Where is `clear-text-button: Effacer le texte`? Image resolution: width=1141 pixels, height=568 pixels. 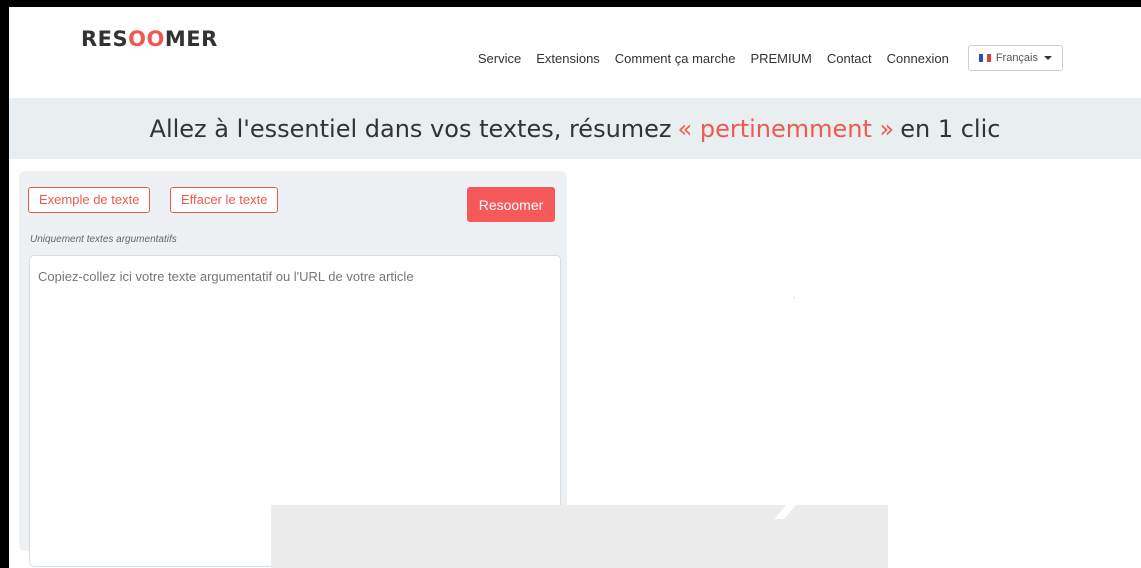
clear-text-button: Effacer le texte is located at coordinates (224, 200).